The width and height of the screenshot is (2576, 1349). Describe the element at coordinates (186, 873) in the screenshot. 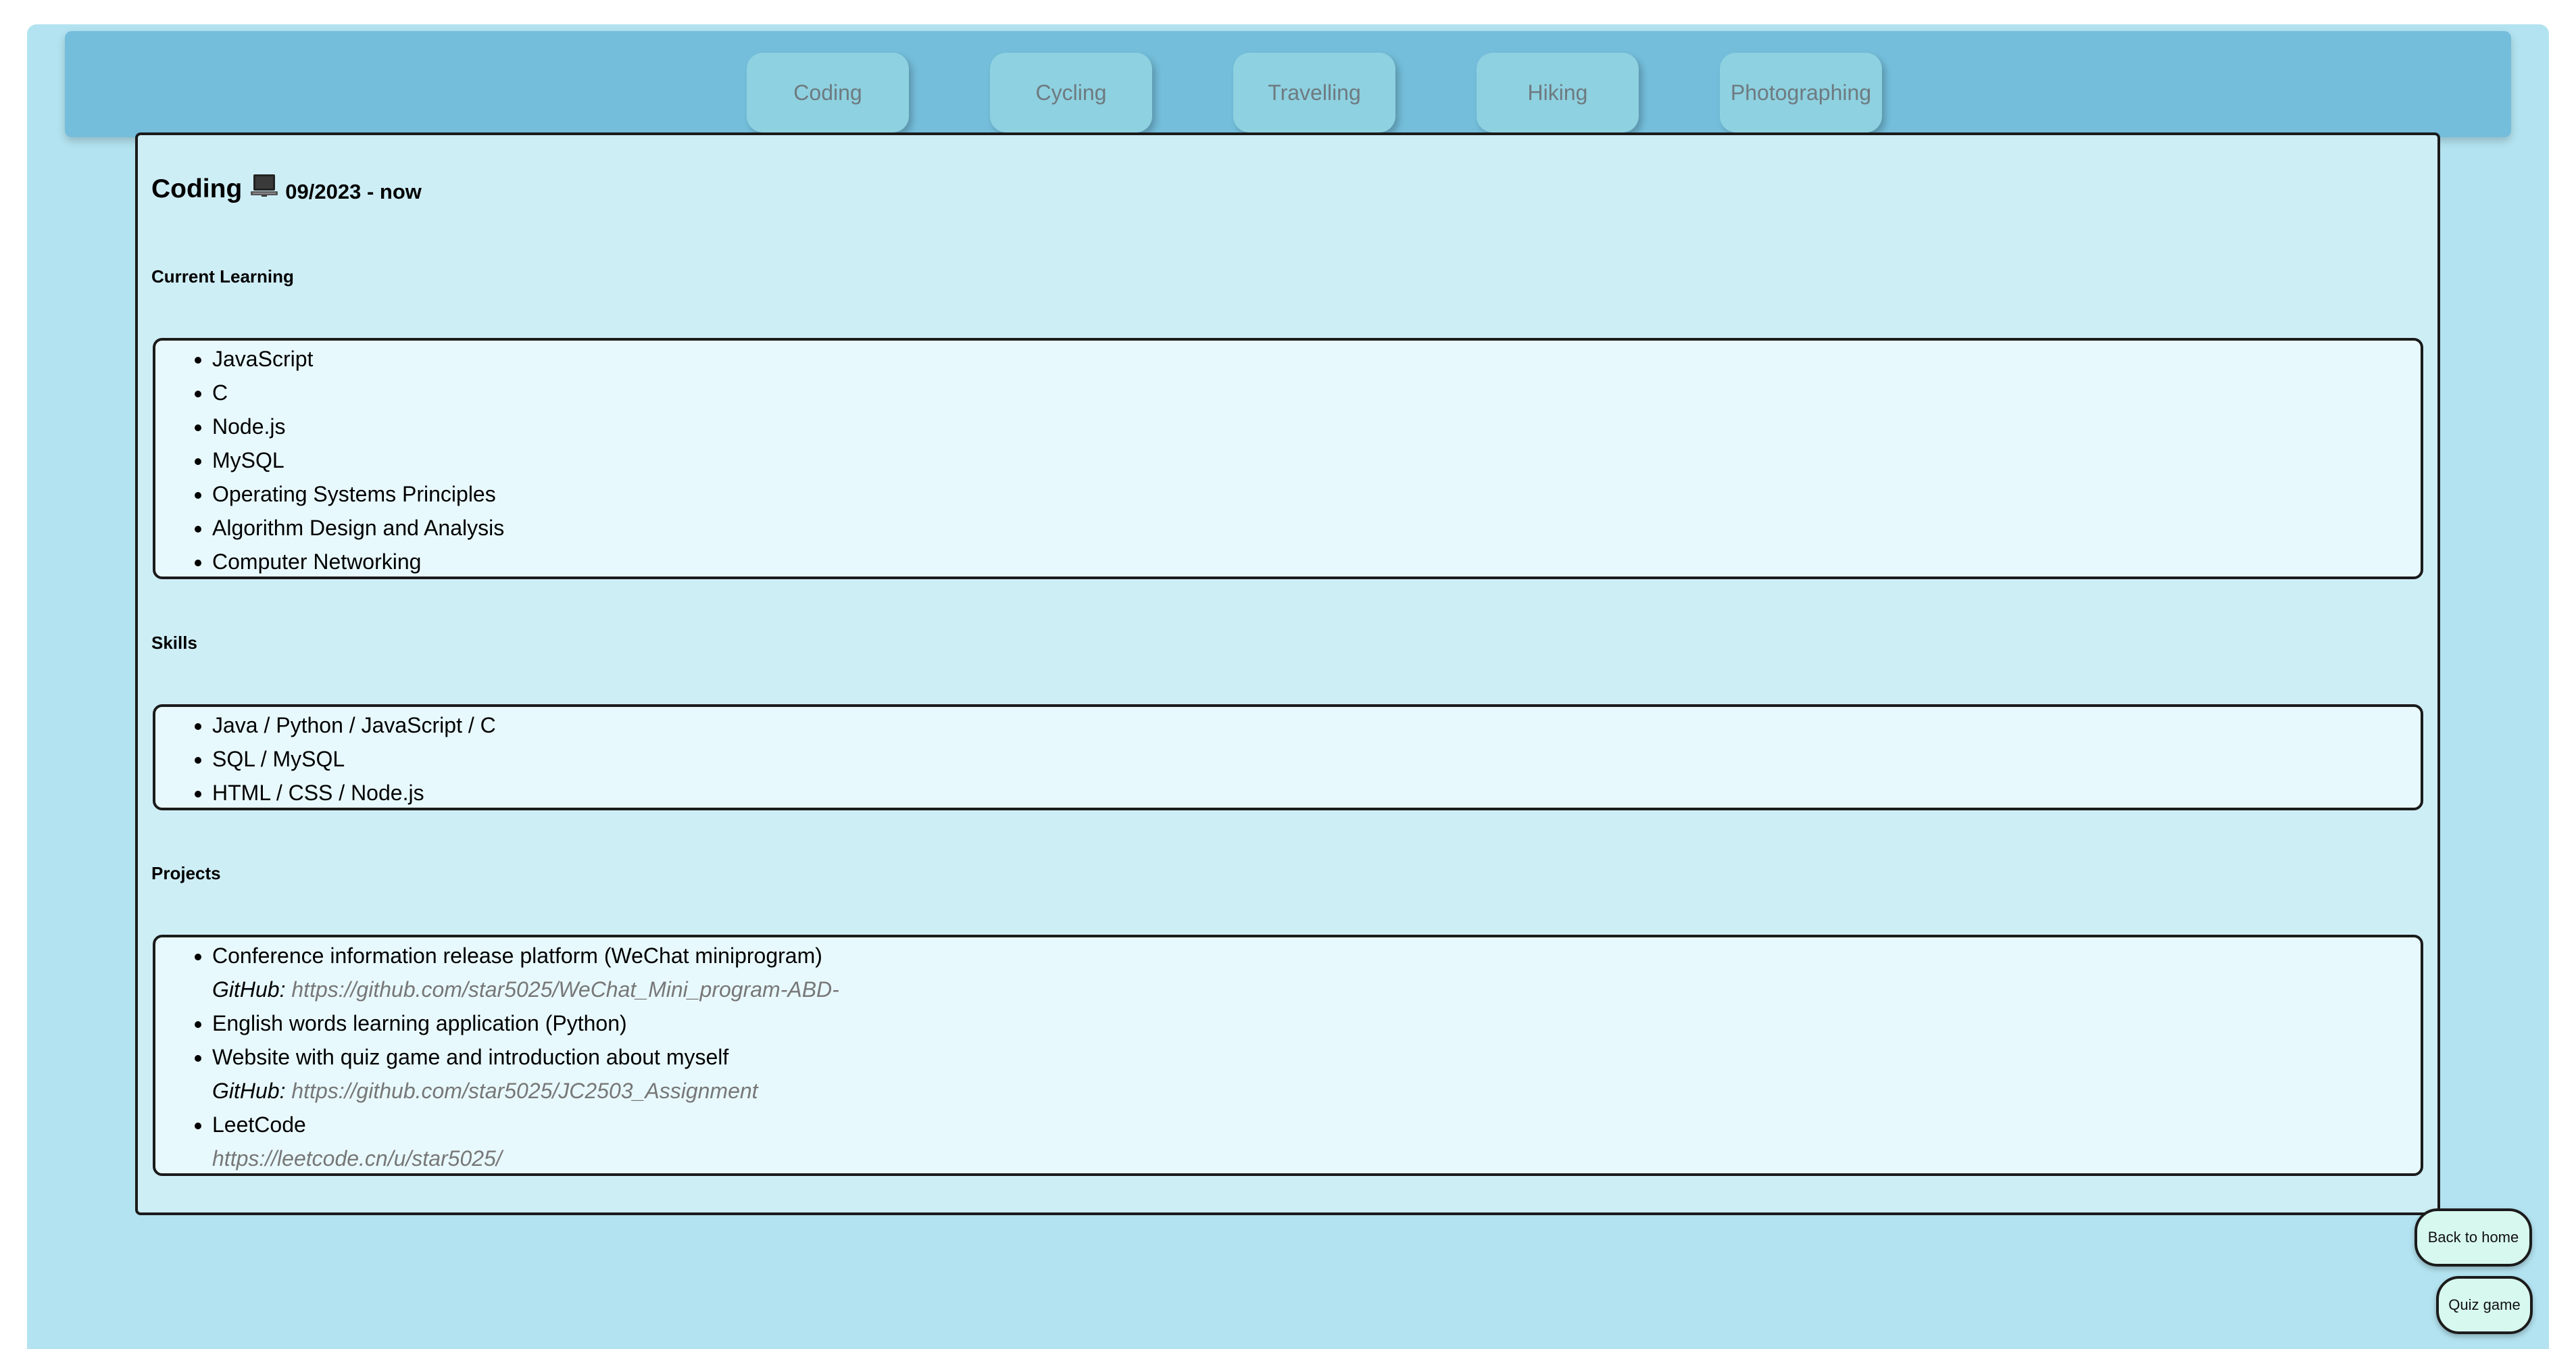

I see `projects-heading: Projects` at that location.